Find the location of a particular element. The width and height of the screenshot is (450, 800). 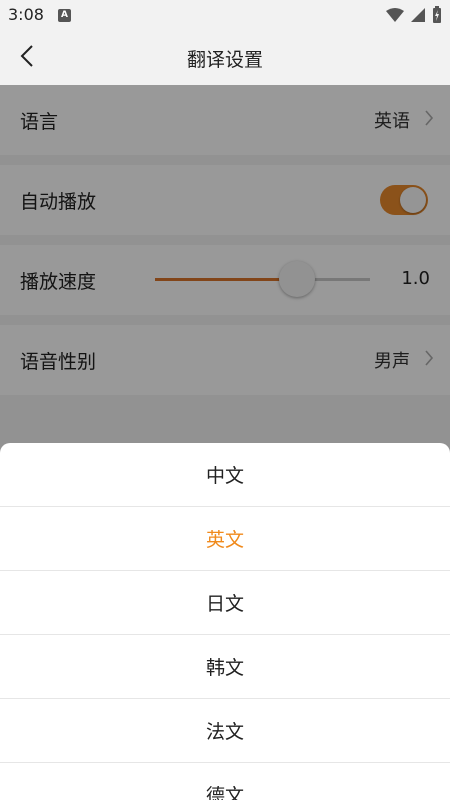

language-option: 韩文 is located at coordinates (225, 667).